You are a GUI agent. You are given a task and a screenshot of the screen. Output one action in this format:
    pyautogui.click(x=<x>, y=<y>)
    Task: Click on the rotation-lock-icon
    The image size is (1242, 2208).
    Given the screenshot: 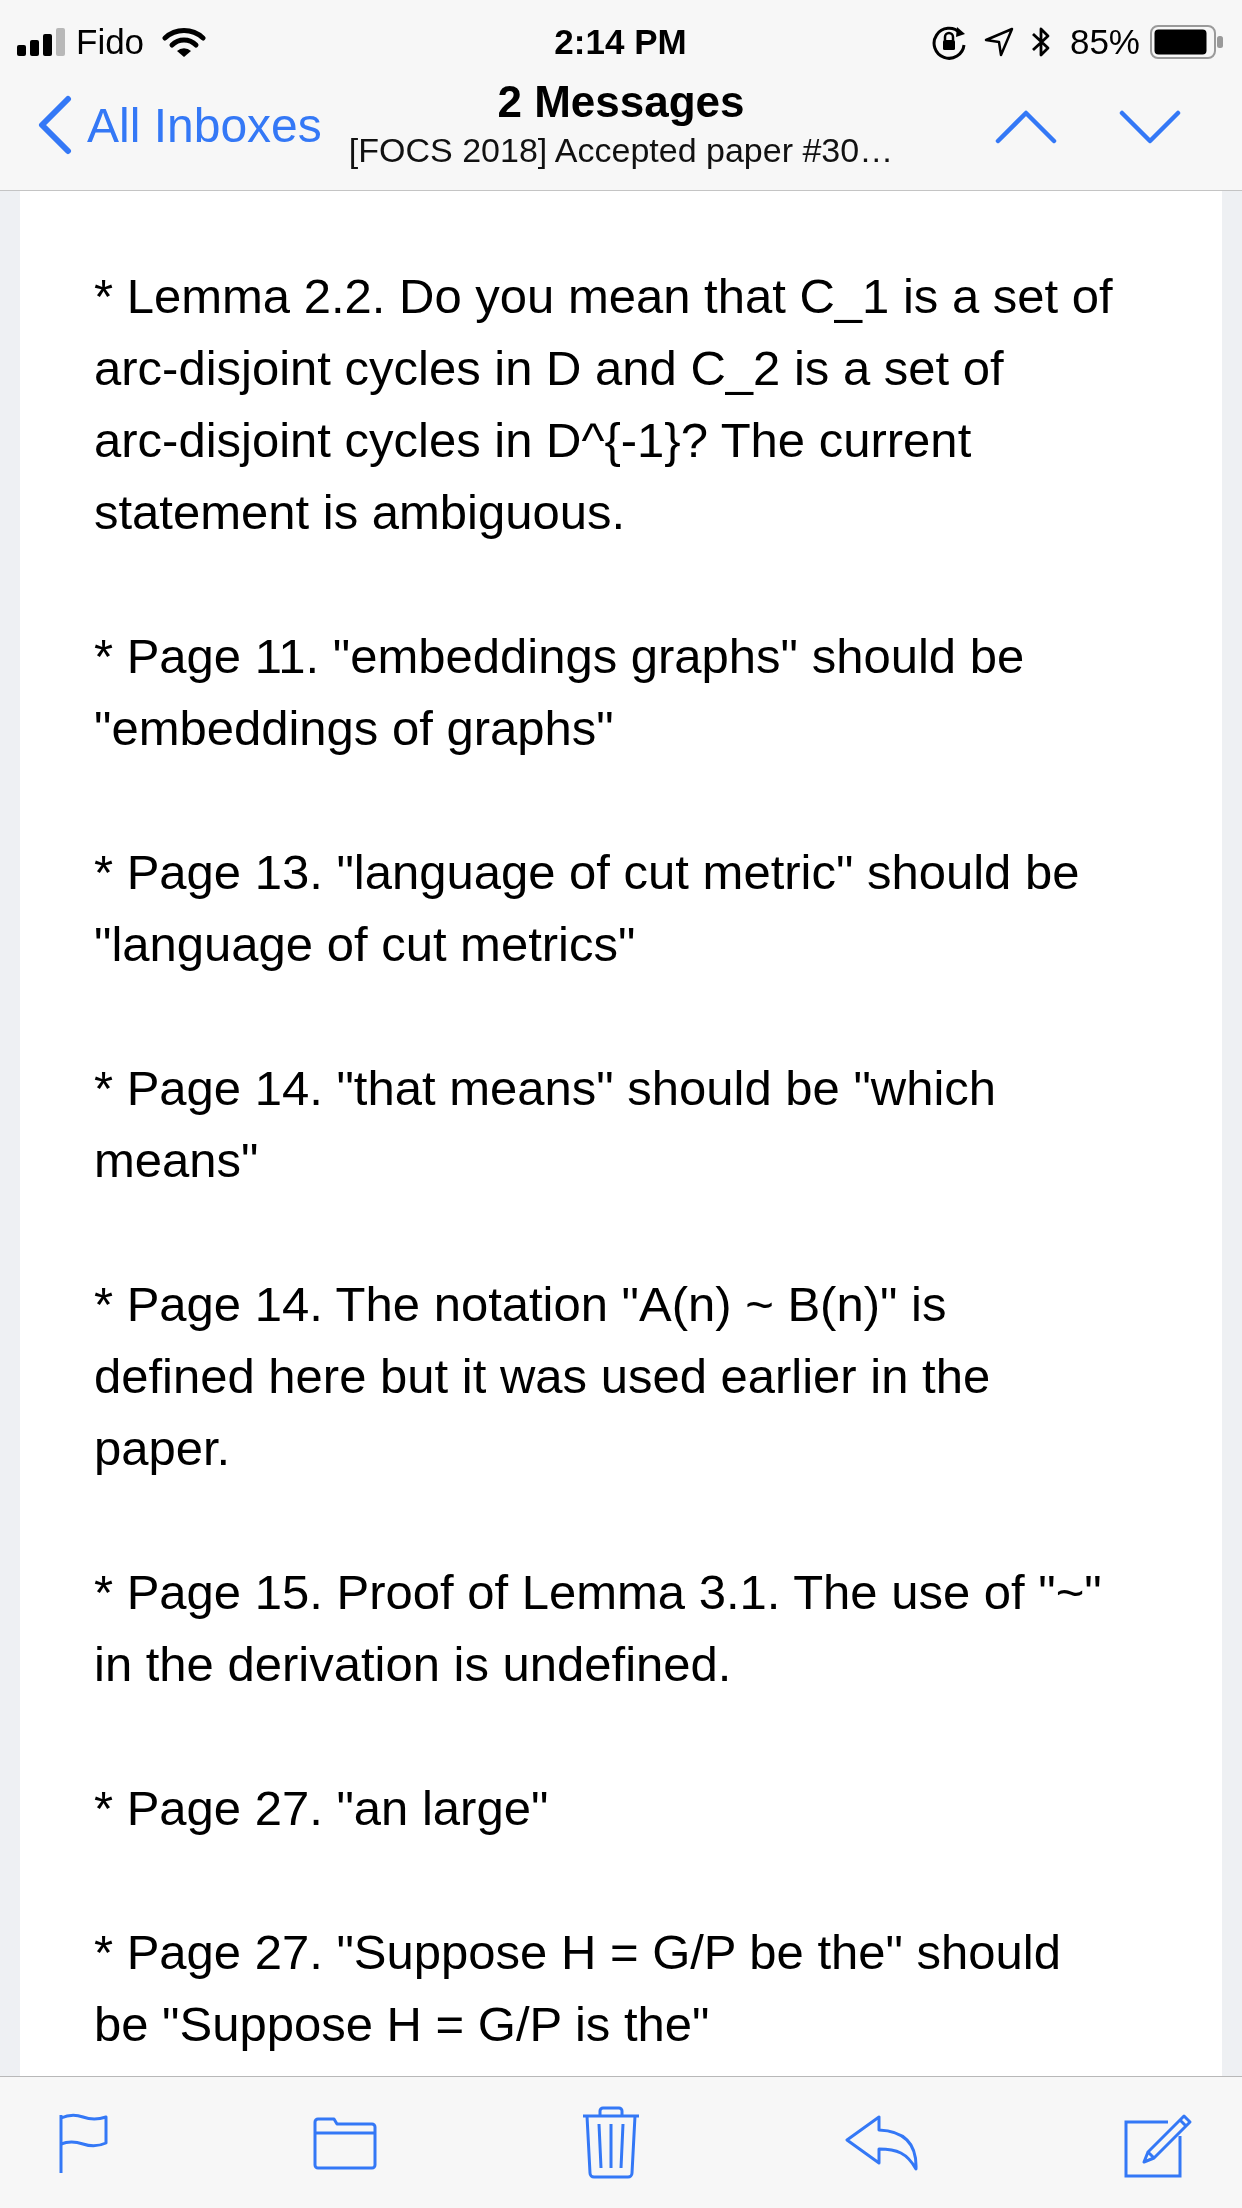 What is the action you would take?
    pyautogui.click(x=948, y=42)
    